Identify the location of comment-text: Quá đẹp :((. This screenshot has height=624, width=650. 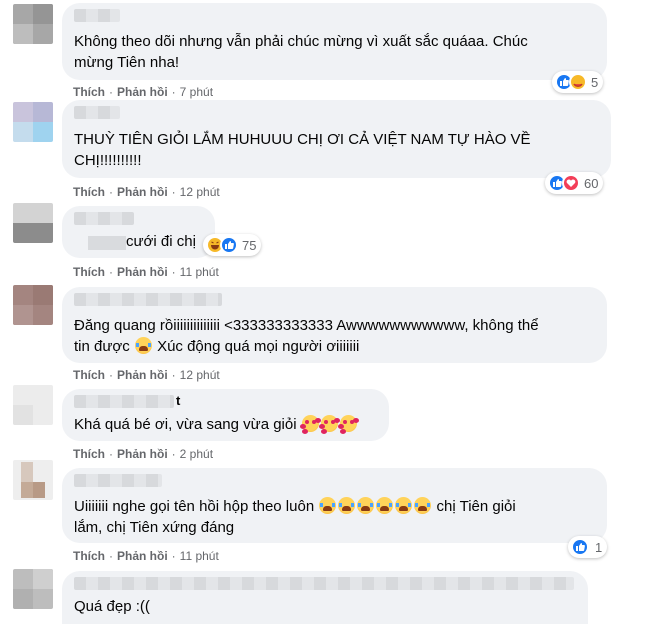
(112, 606).